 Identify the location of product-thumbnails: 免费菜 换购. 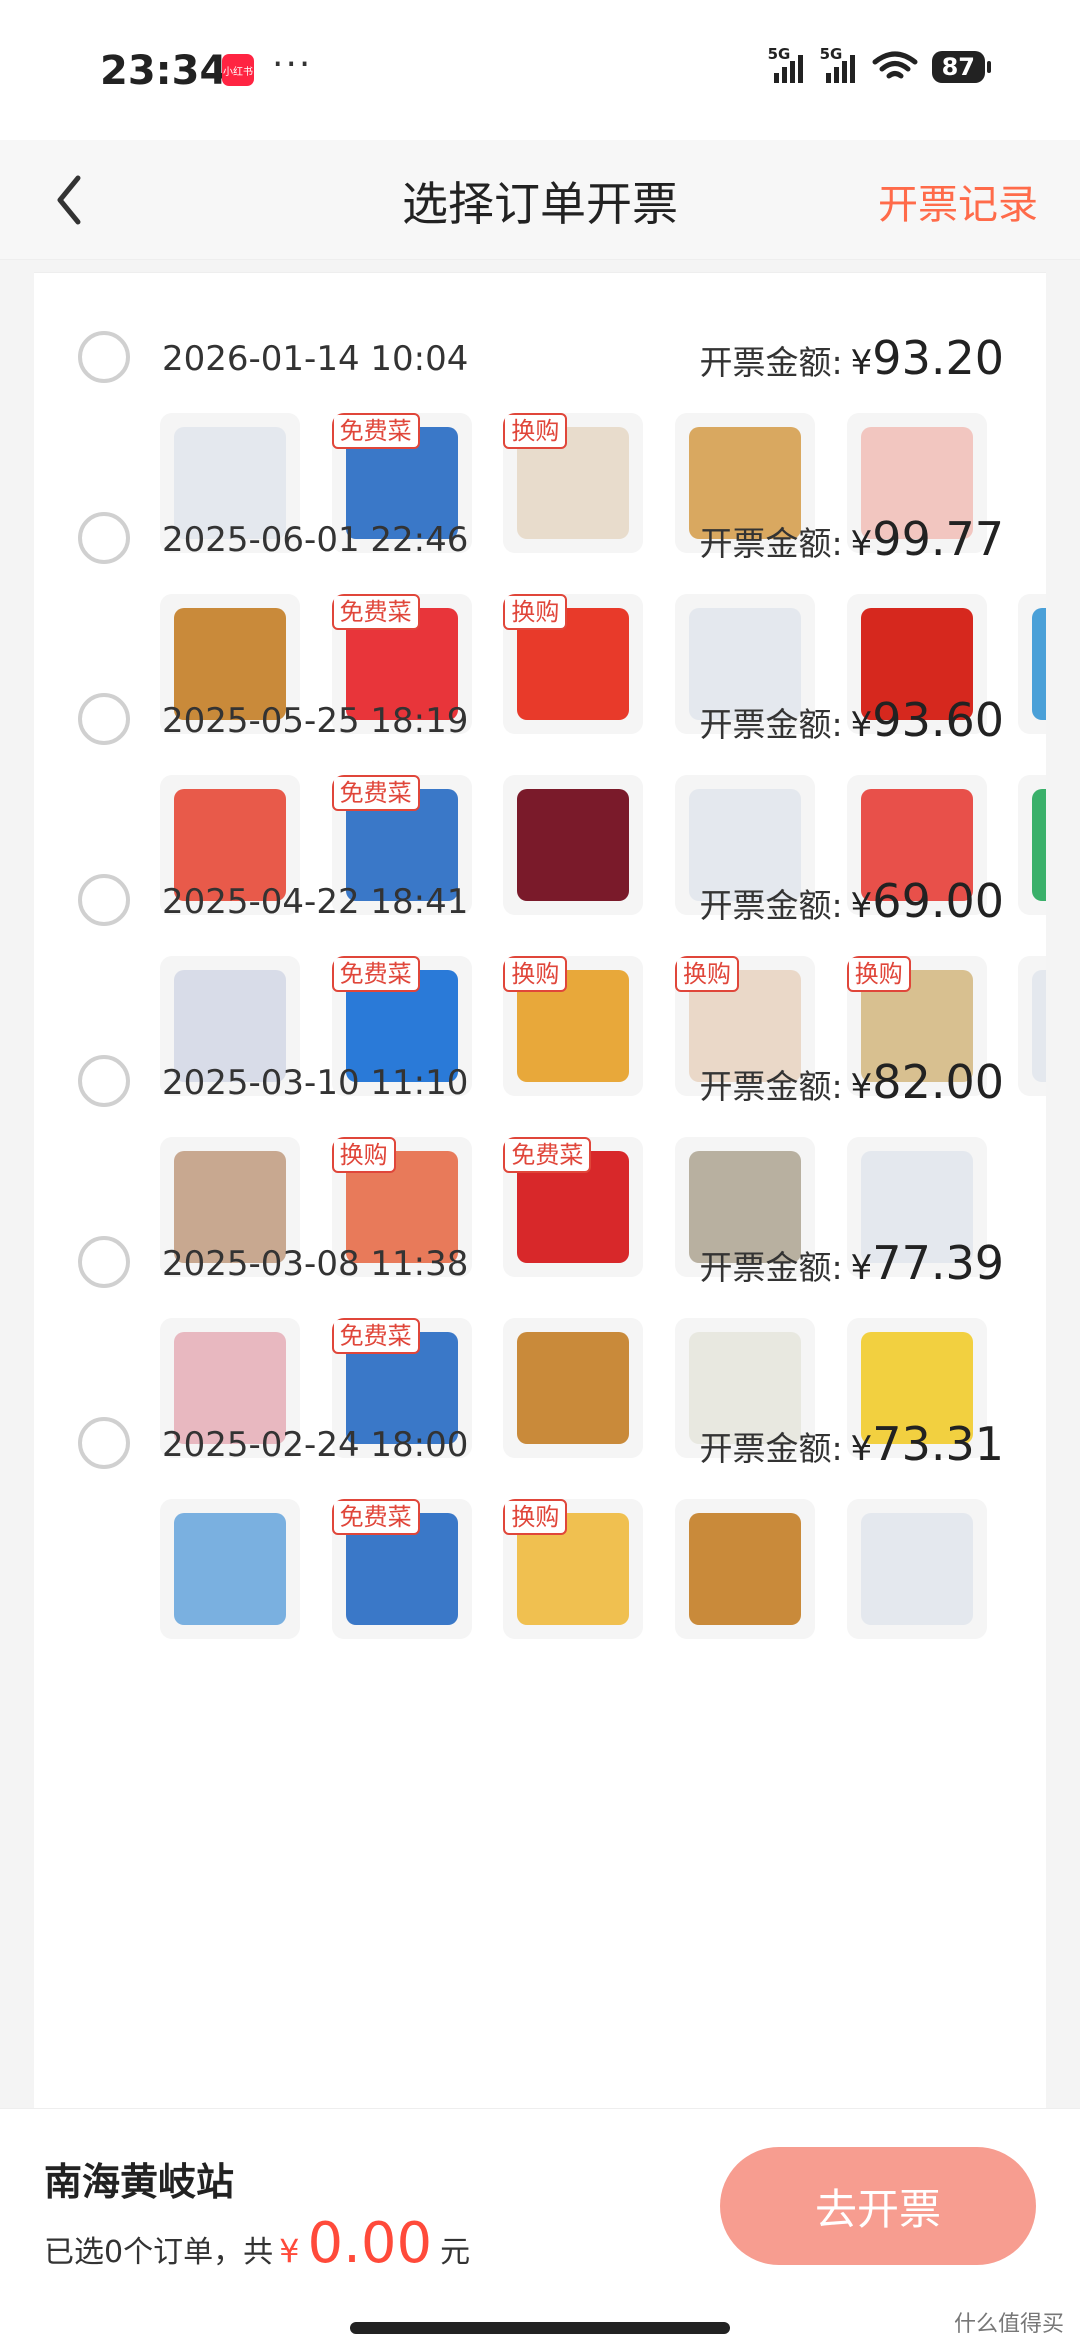
(603, 1569).